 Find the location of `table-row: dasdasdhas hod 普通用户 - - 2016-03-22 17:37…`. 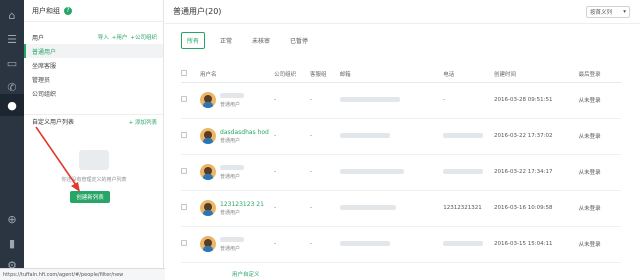

table-row: dasdasdhas hod 普通用户 - - 2016-03-22 17:37… is located at coordinates (401, 136).